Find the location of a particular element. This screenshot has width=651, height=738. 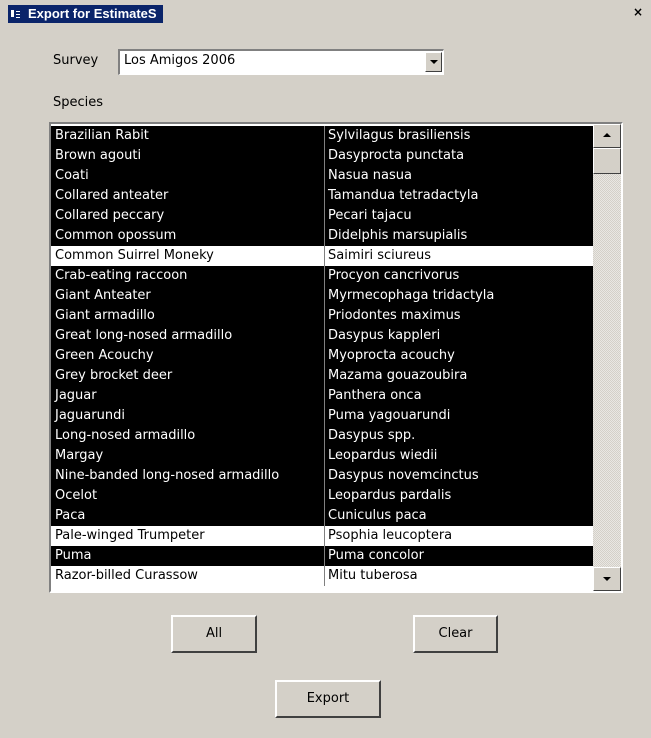

species-common-name: Crab-eating raccoon is located at coordinates (121, 275).